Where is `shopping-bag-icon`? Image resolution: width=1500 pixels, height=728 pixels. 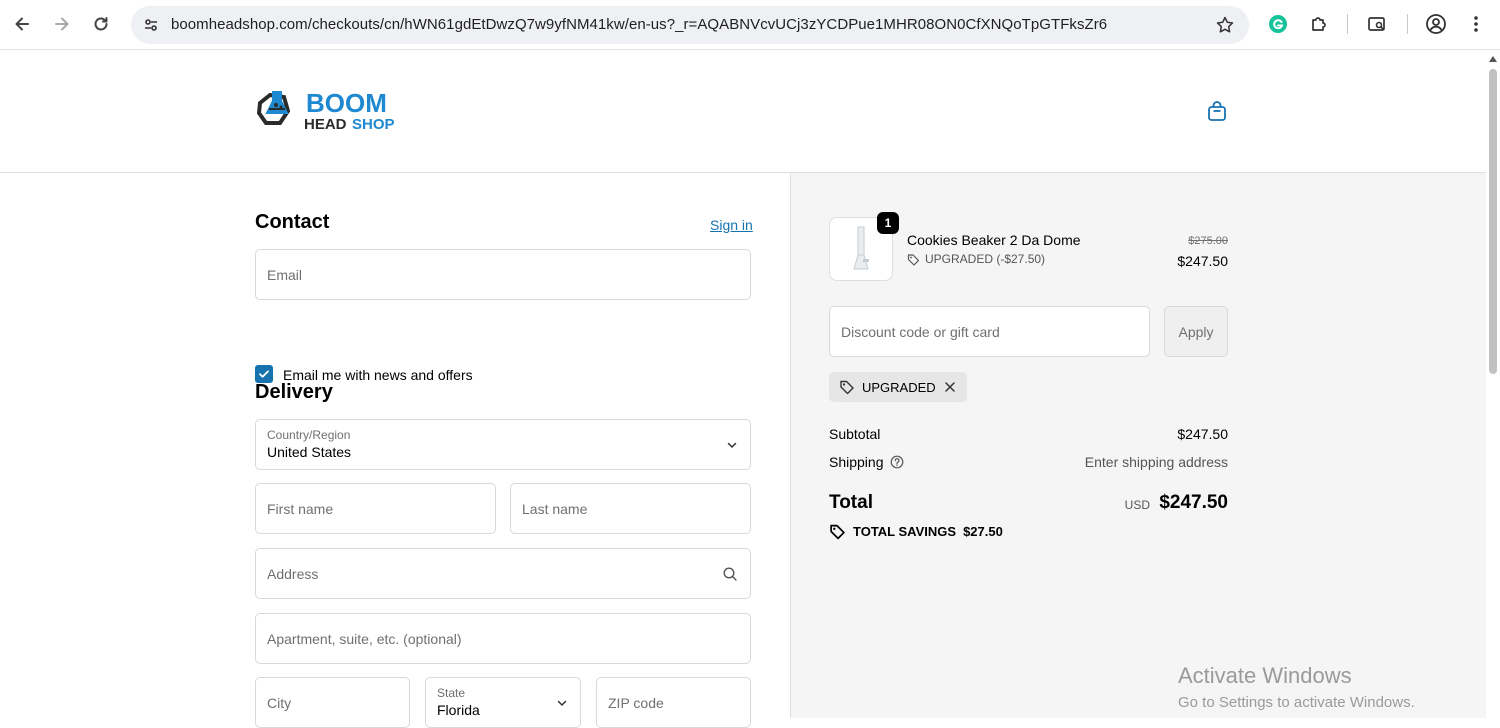
shopping-bag-icon is located at coordinates (1217, 111).